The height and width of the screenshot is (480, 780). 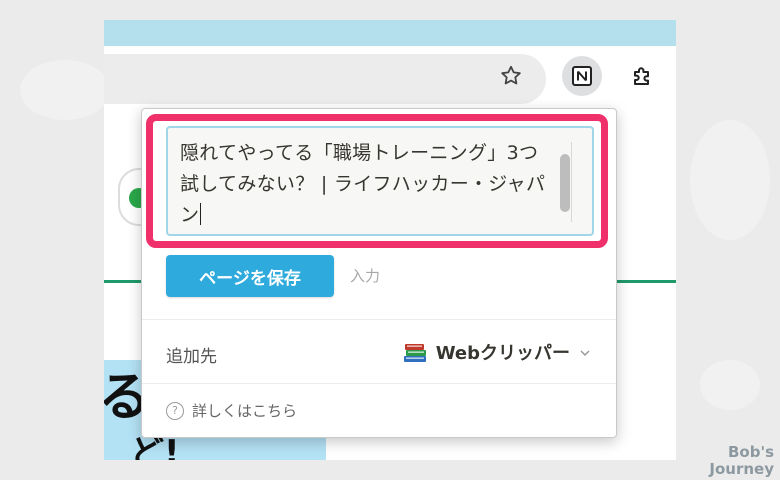 I want to click on destination-select: Webクリッパー, so click(x=497, y=352).